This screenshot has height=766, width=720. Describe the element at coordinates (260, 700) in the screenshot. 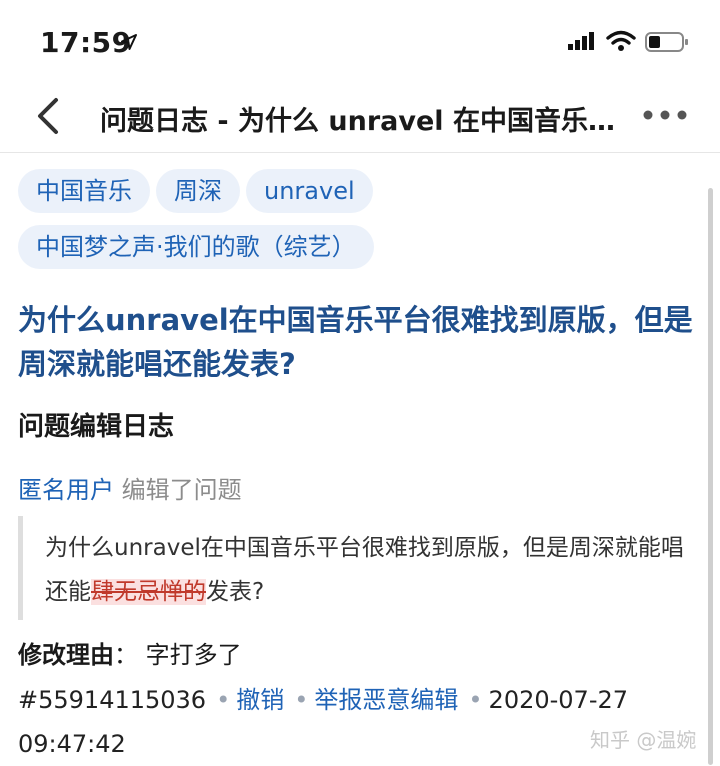

I see `undo-button: 撤销` at that location.